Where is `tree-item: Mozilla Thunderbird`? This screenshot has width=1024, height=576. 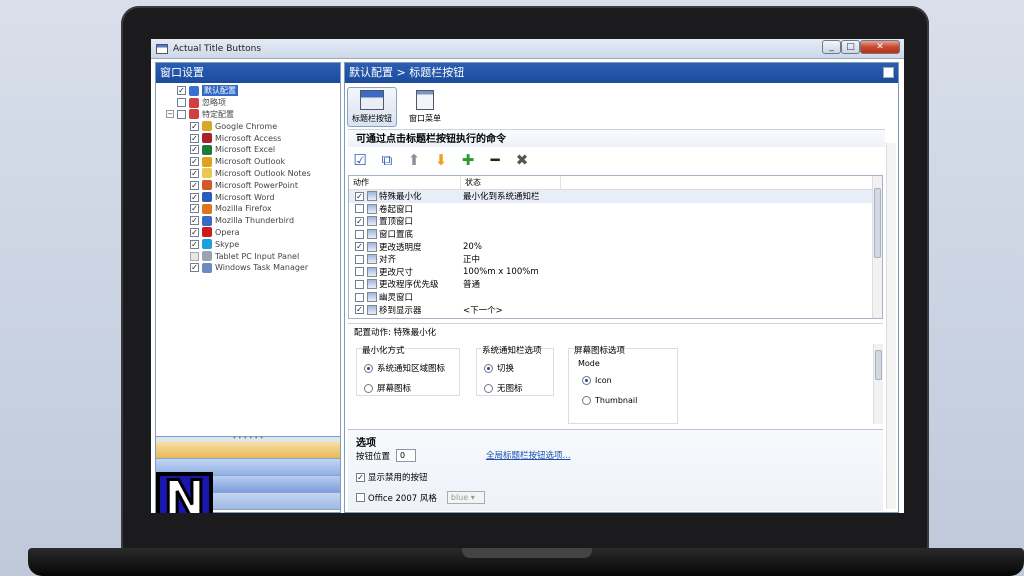
tree-item: Mozilla Thunderbird is located at coordinates (248, 221).